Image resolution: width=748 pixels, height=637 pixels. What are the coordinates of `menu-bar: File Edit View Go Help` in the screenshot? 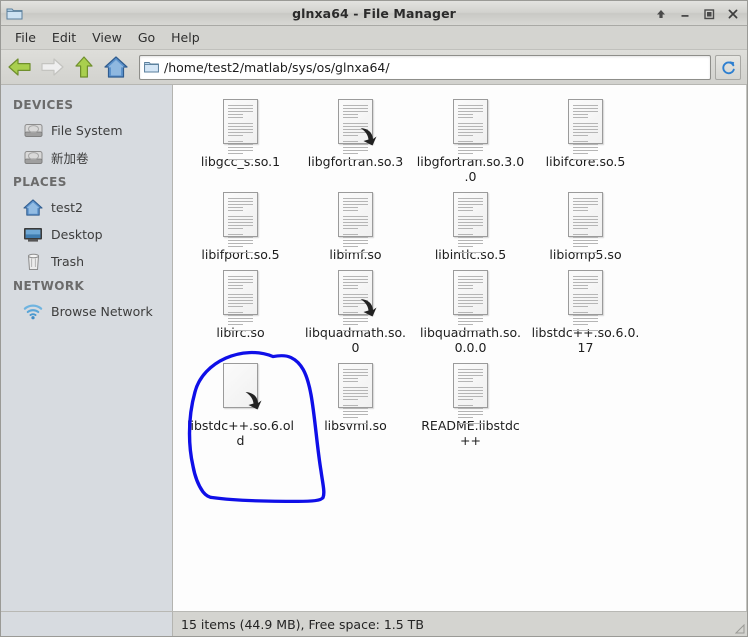 It's located at (374, 38).